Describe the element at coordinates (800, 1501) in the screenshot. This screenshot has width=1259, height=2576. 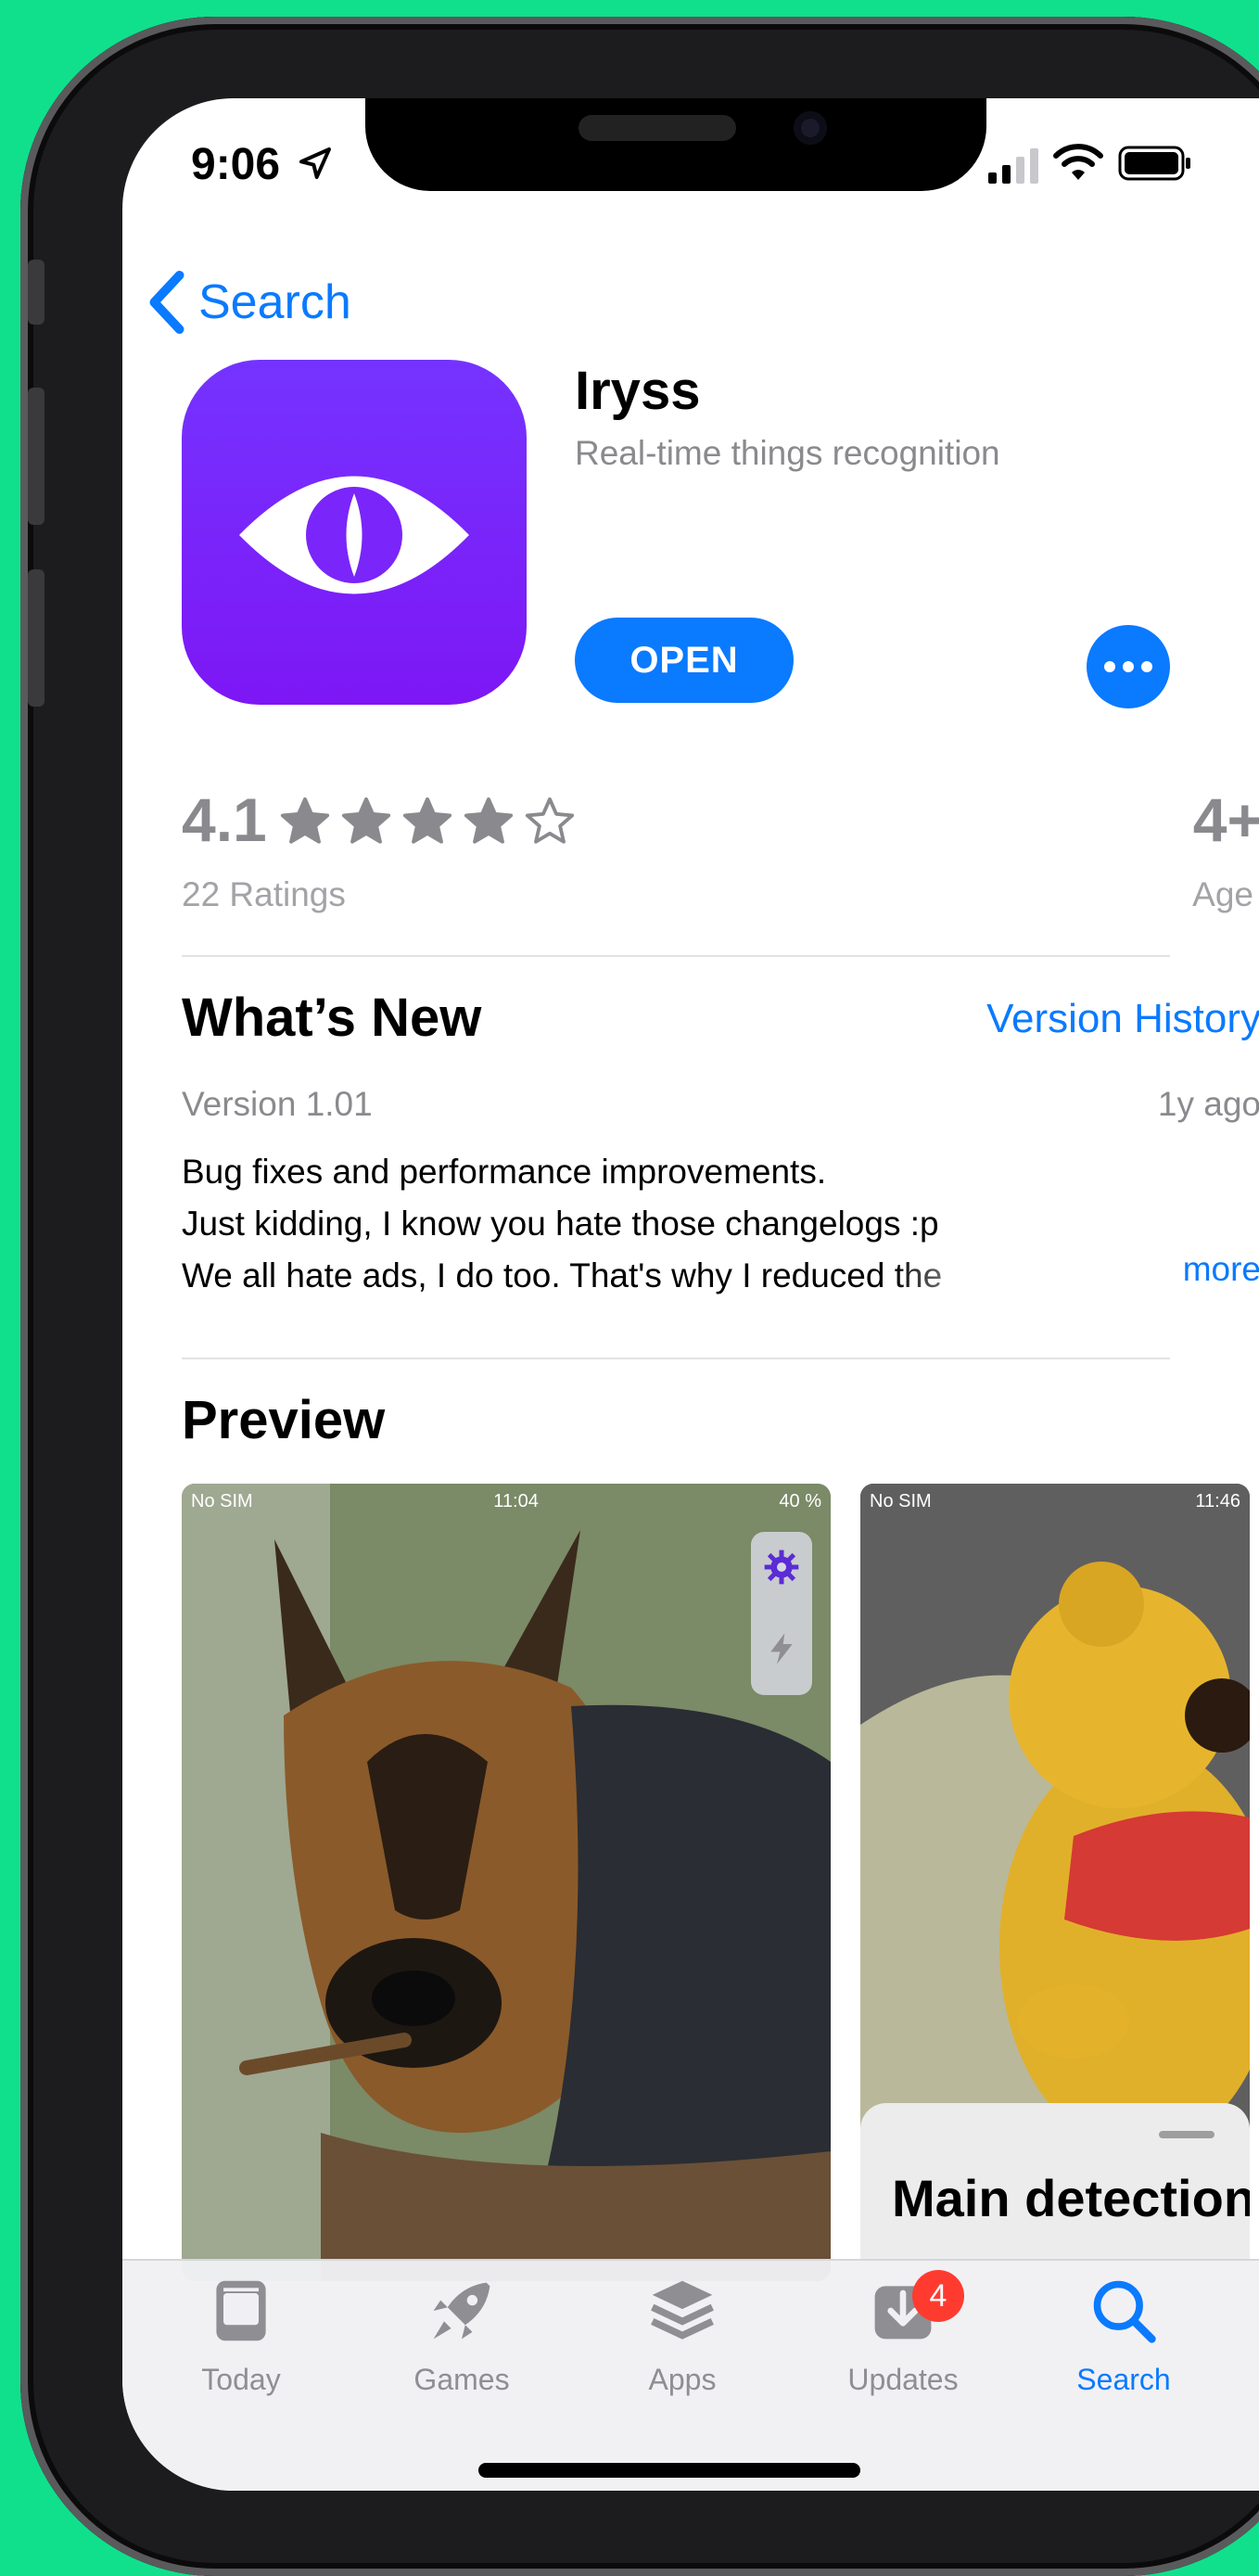
I see `preview-battery: 40 %` at that location.